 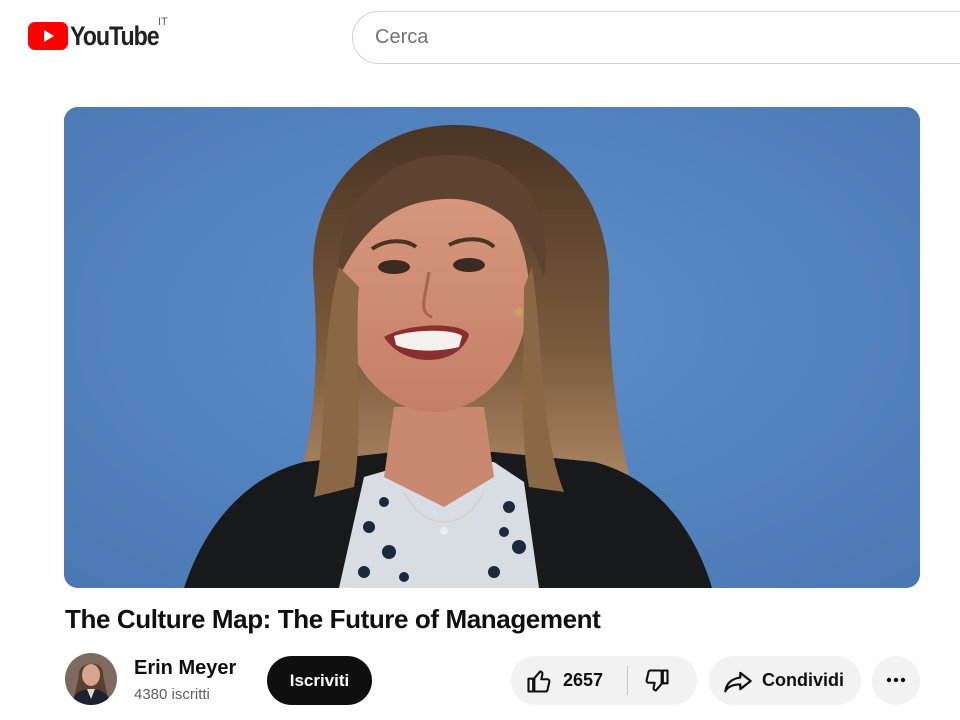 I want to click on country-code: IT, so click(x=163, y=22).